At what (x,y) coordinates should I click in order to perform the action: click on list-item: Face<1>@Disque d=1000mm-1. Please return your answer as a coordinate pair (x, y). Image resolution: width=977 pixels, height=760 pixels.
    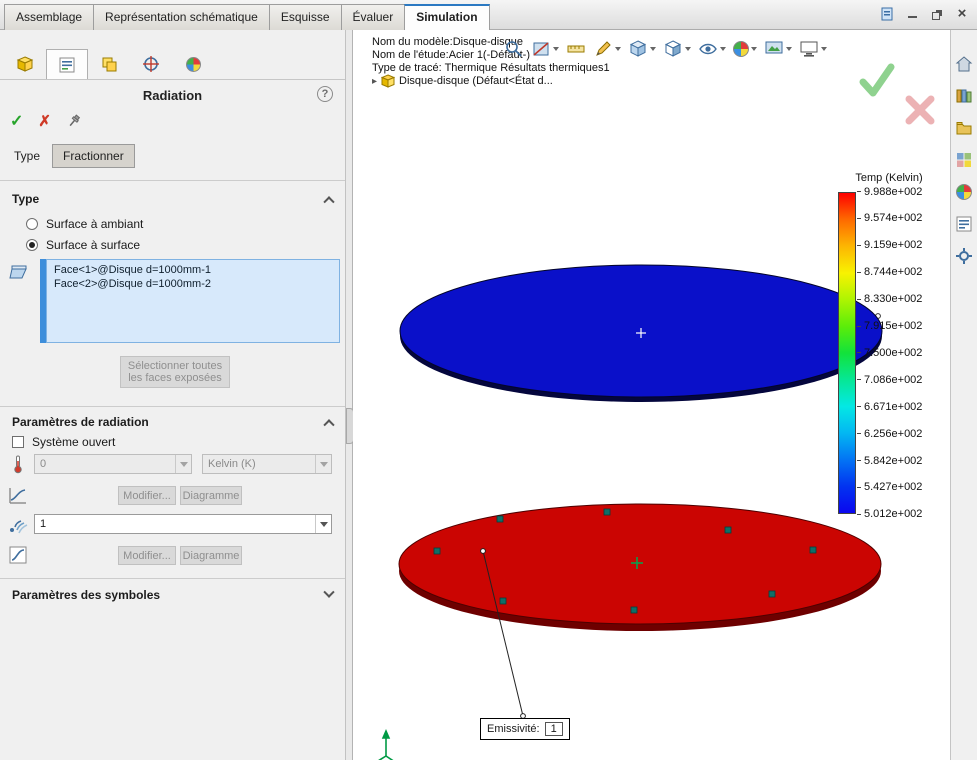
    Looking at the image, I should click on (193, 270).